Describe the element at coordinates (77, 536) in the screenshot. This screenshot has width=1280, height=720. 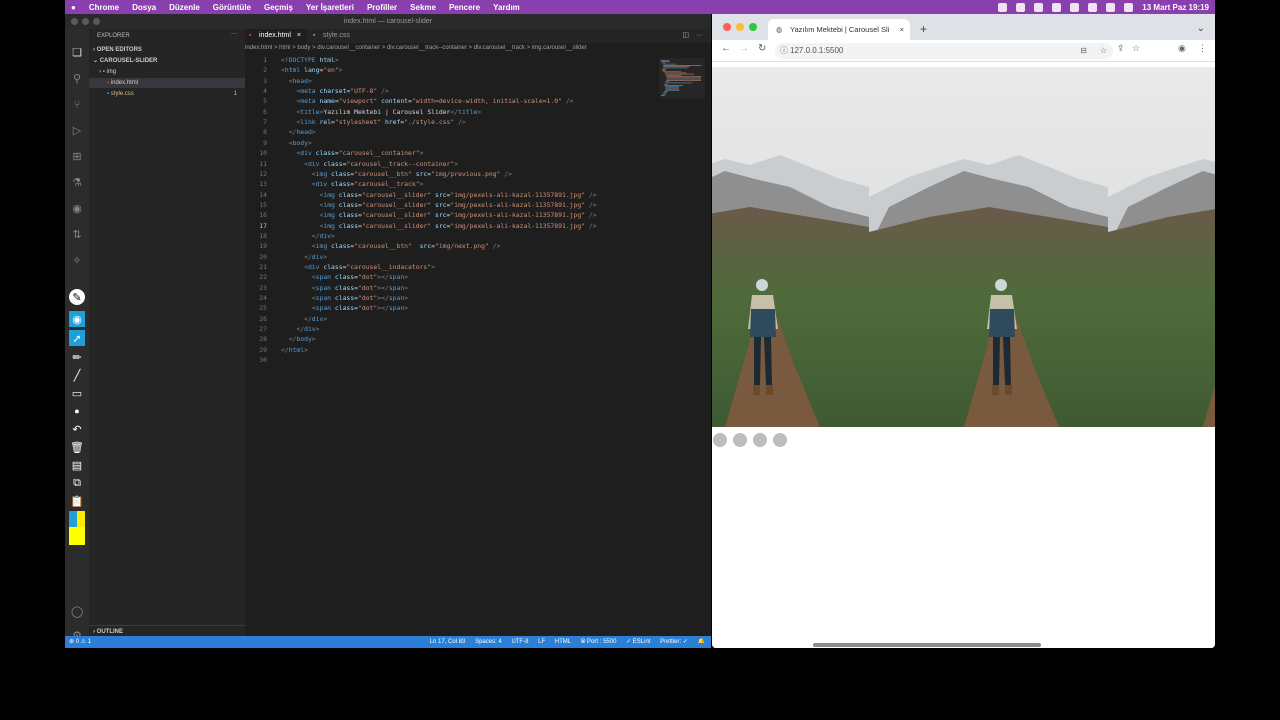
I see `highlight-color-icon` at that location.